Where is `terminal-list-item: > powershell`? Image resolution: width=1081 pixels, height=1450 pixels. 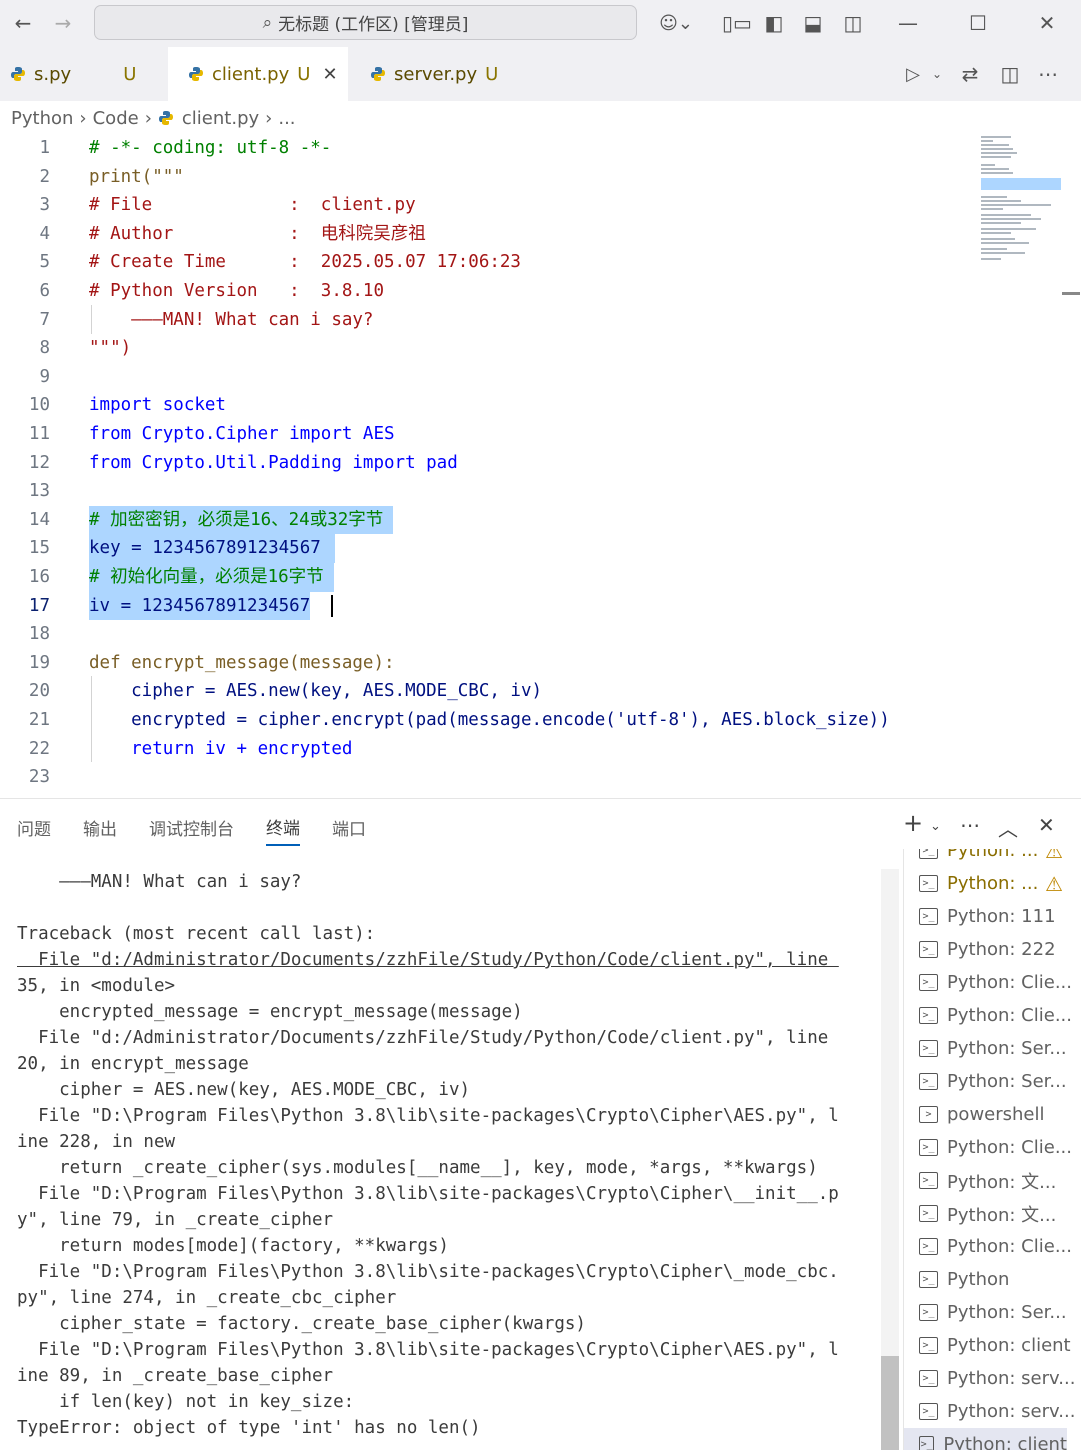
terminal-list-item: > powershell is located at coordinates (982, 1114).